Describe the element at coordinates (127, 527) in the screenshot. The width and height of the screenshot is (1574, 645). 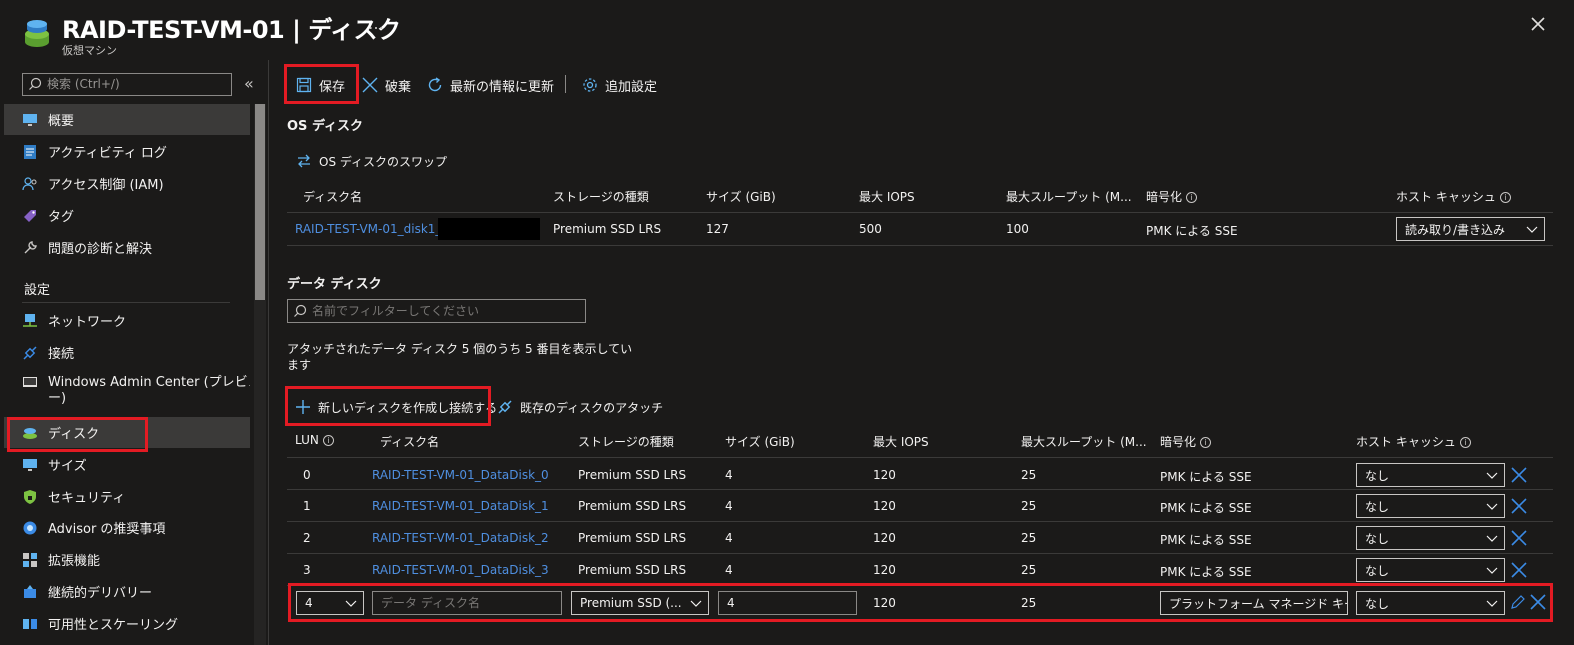
I see `sidebar-item-advisor: Advisor の推奨事項` at that location.